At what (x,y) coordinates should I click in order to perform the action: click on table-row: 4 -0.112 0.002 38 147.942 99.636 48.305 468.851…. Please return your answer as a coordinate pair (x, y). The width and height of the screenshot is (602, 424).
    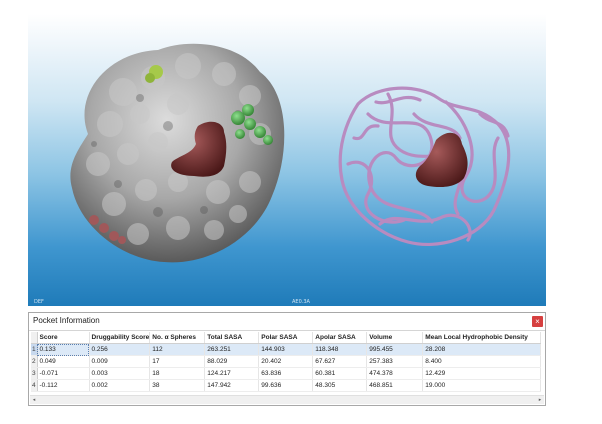
    Looking at the image, I should click on (286, 385).